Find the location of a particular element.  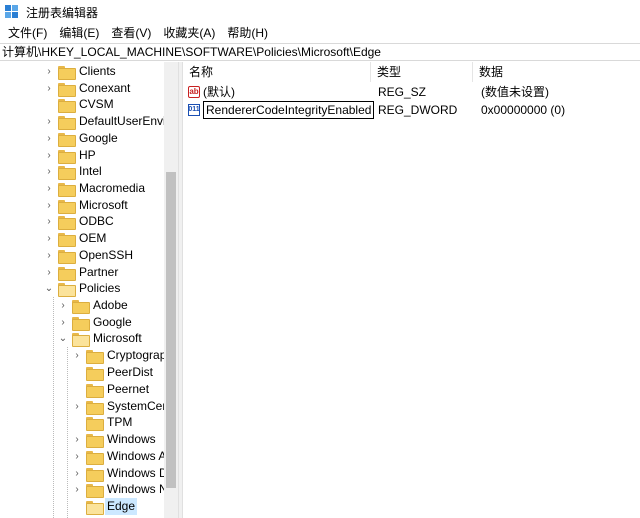

list-header: 名称 类型 数据 is located at coordinates (411, 72).